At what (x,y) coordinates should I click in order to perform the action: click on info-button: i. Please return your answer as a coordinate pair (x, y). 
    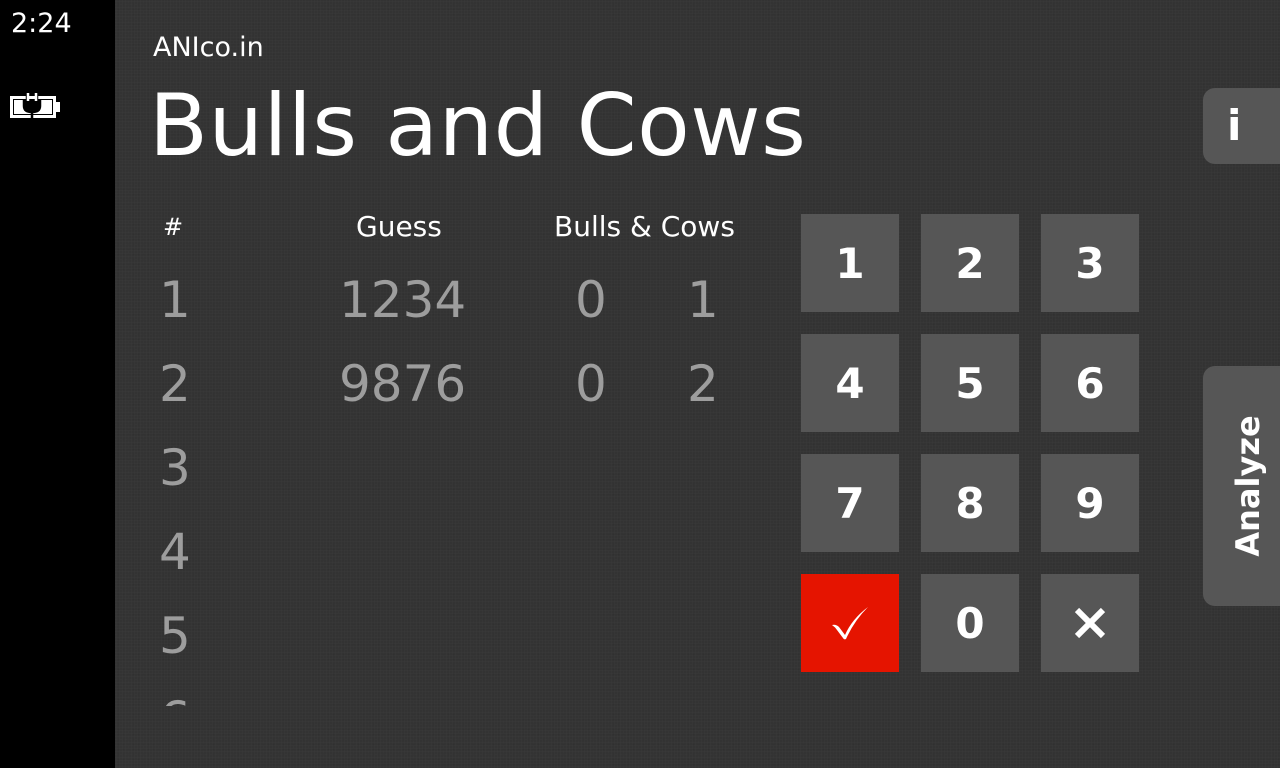
    Looking at the image, I should click on (1241, 126).